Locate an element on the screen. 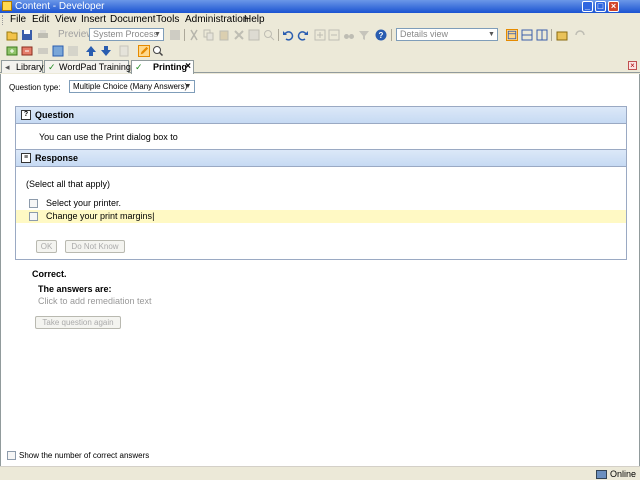 The width and height of the screenshot is (640, 480). arrow-up-icon is located at coordinates (91, 51).